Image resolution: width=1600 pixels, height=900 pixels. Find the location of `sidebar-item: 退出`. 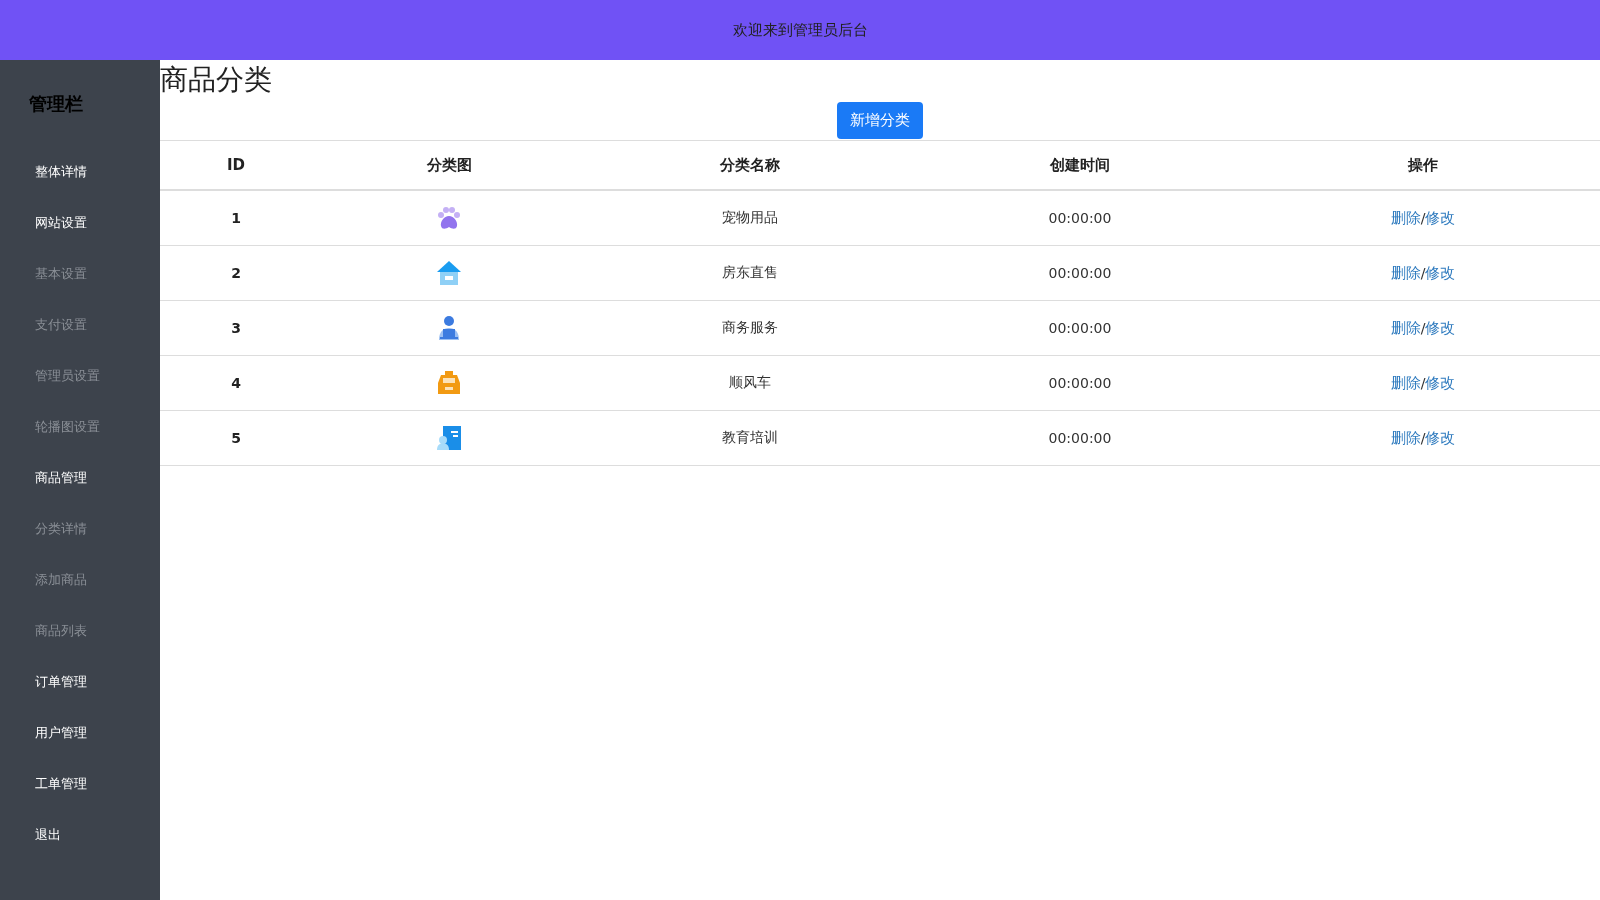

sidebar-item: 退出 is located at coordinates (48, 851).